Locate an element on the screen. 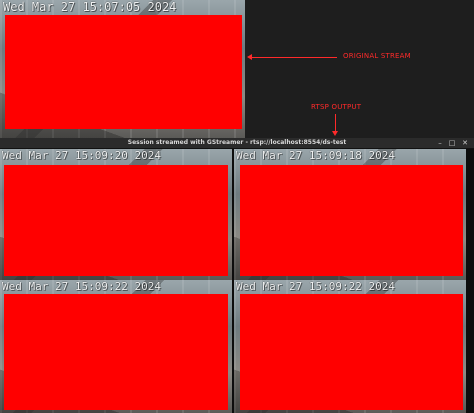 This screenshot has height=413, width=474. close-button: ✕ is located at coordinates (465, 143).